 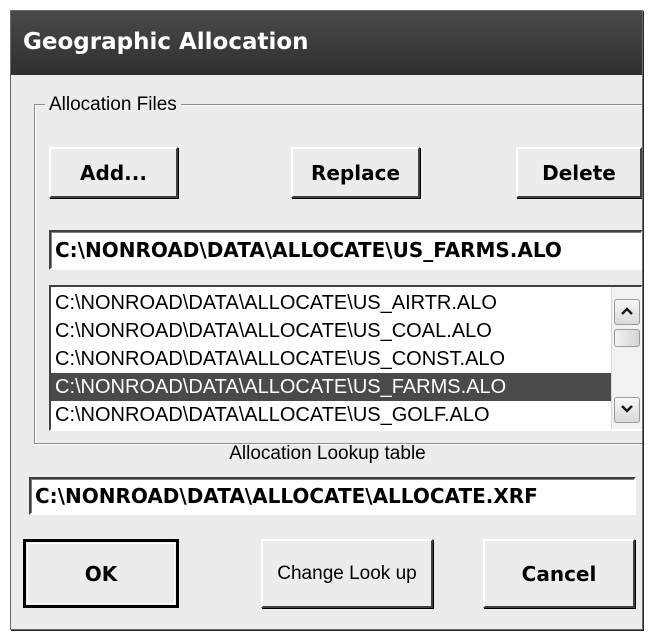 I want to click on list-item: C:\NONROAD\DATA\ALLOCATE\US_AIRTR.ALO, so click(x=331, y=303).